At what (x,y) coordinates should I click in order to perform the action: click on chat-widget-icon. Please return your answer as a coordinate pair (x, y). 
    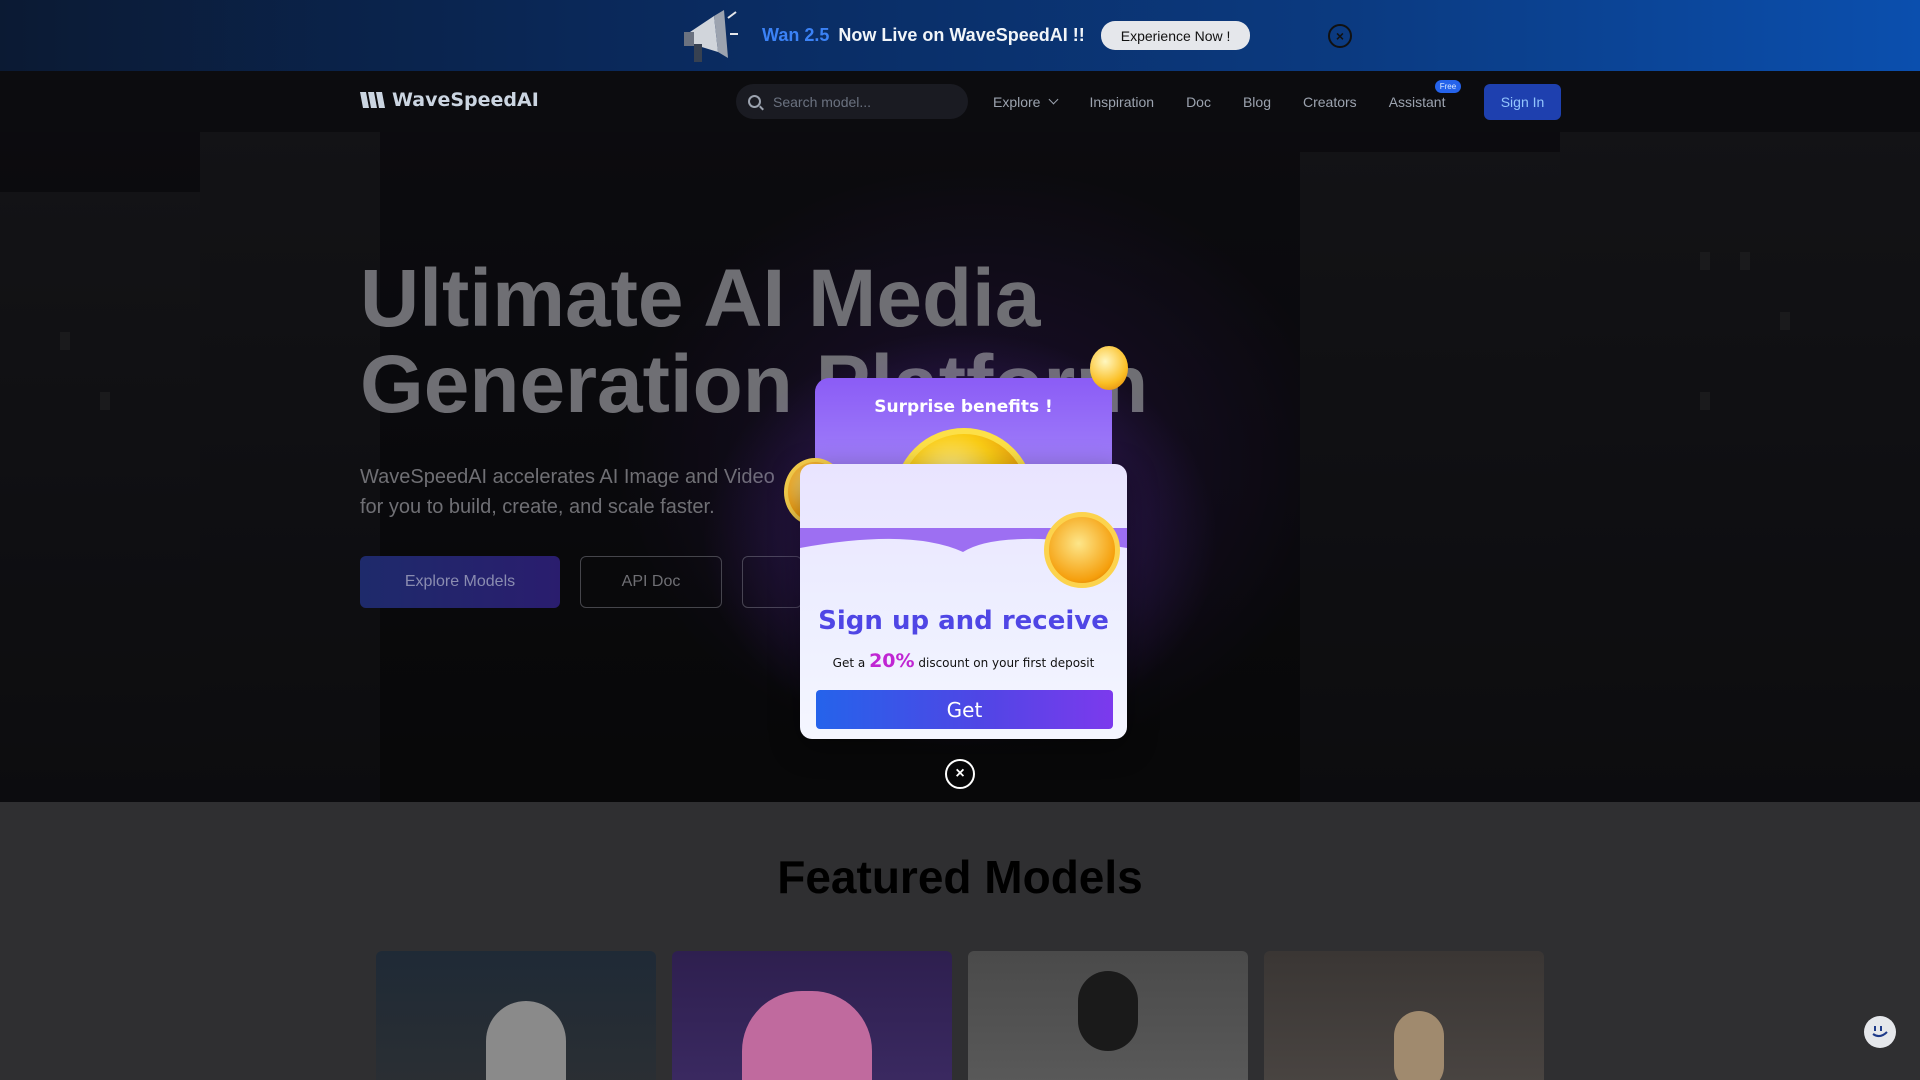
    Looking at the image, I should click on (1880, 1032).